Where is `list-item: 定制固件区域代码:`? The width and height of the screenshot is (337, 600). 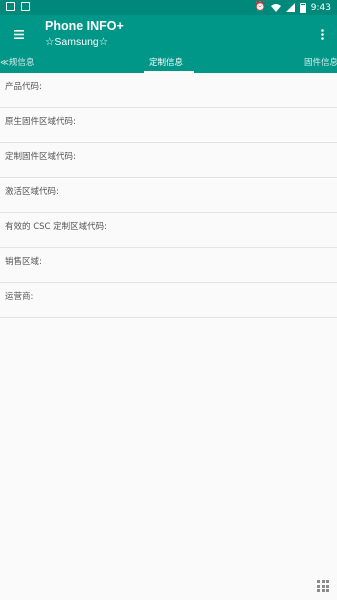 list-item: 定制固件区域代码: is located at coordinates (168, 160).